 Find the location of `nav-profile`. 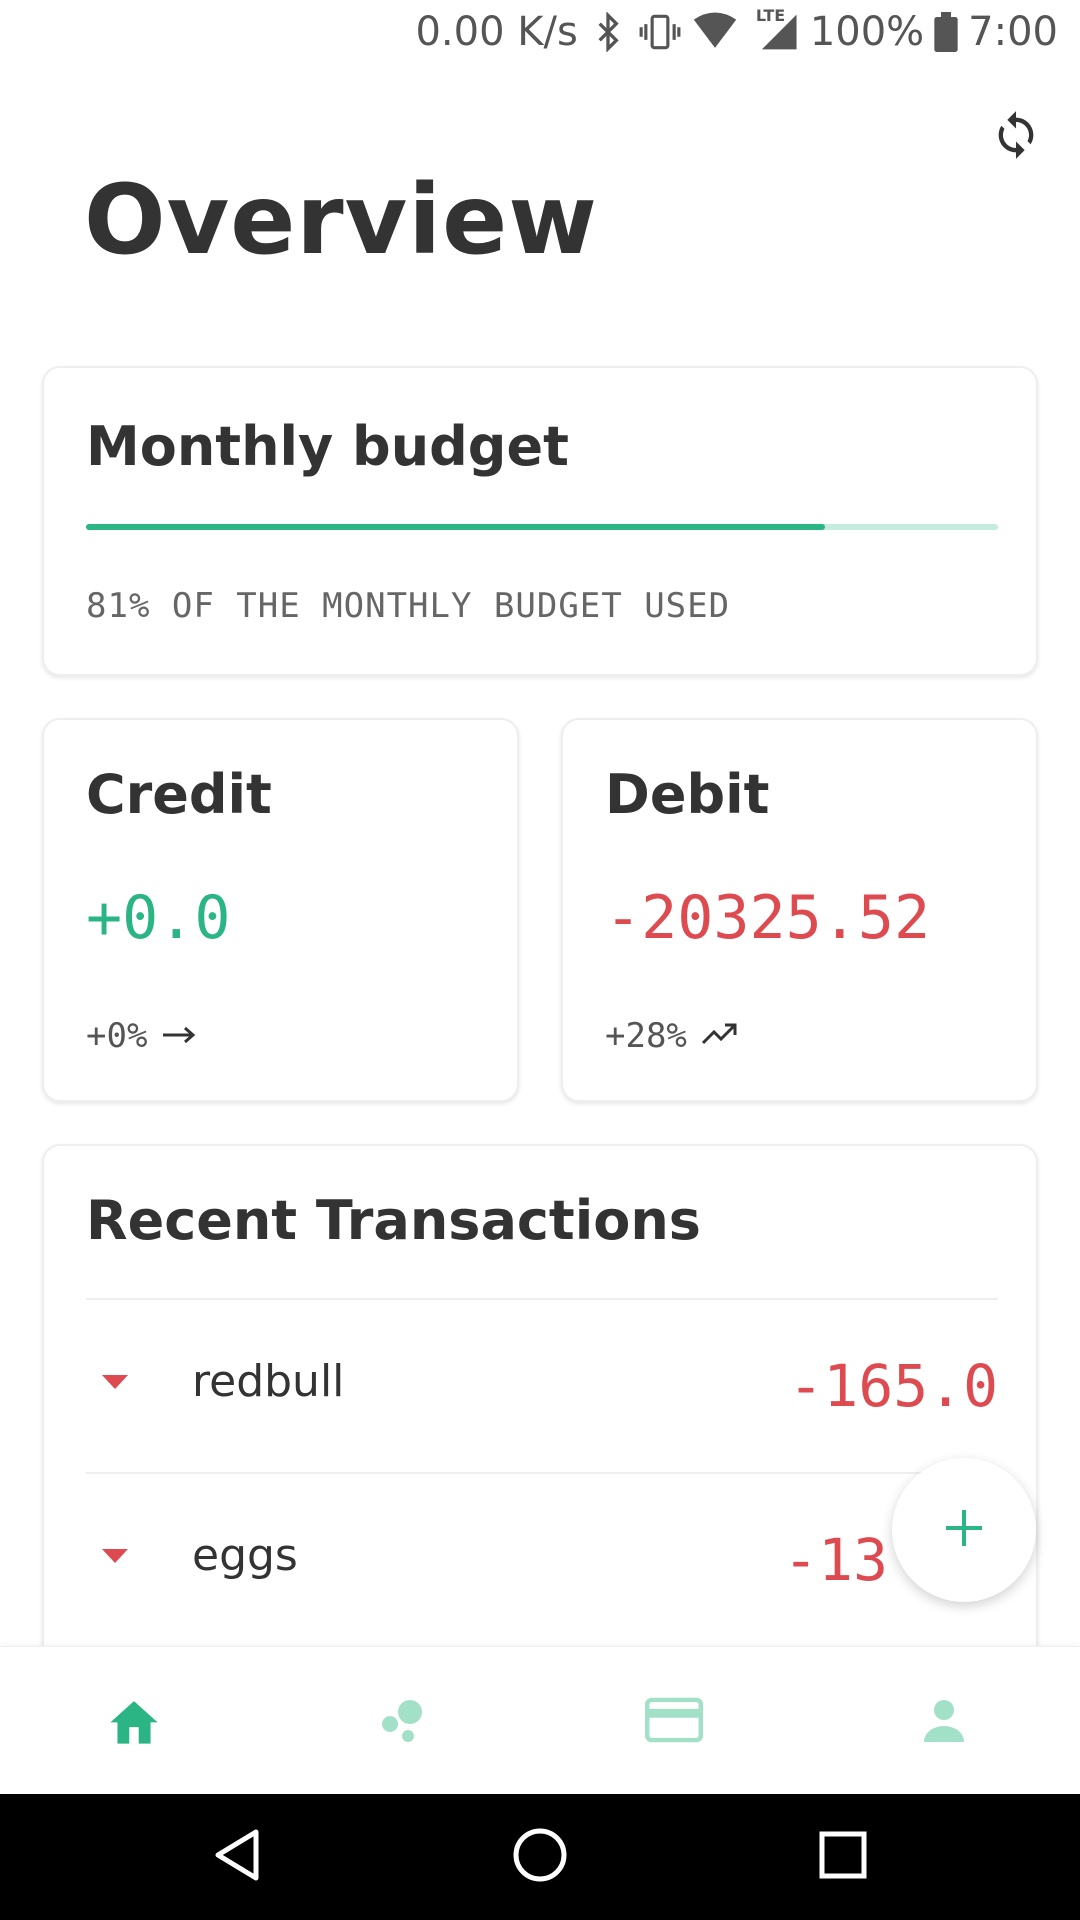

nav-profile is located at coordinates (944, 1722).